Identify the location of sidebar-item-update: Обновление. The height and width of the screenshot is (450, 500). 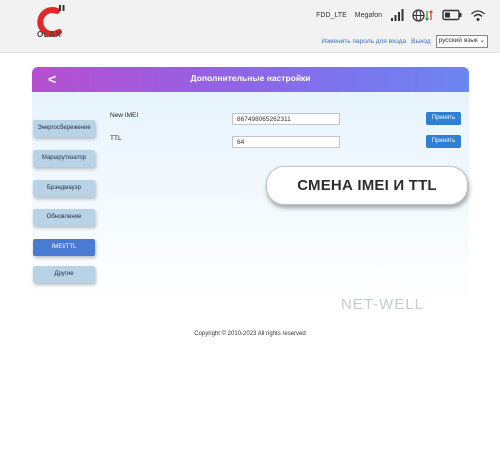
(64, 217).